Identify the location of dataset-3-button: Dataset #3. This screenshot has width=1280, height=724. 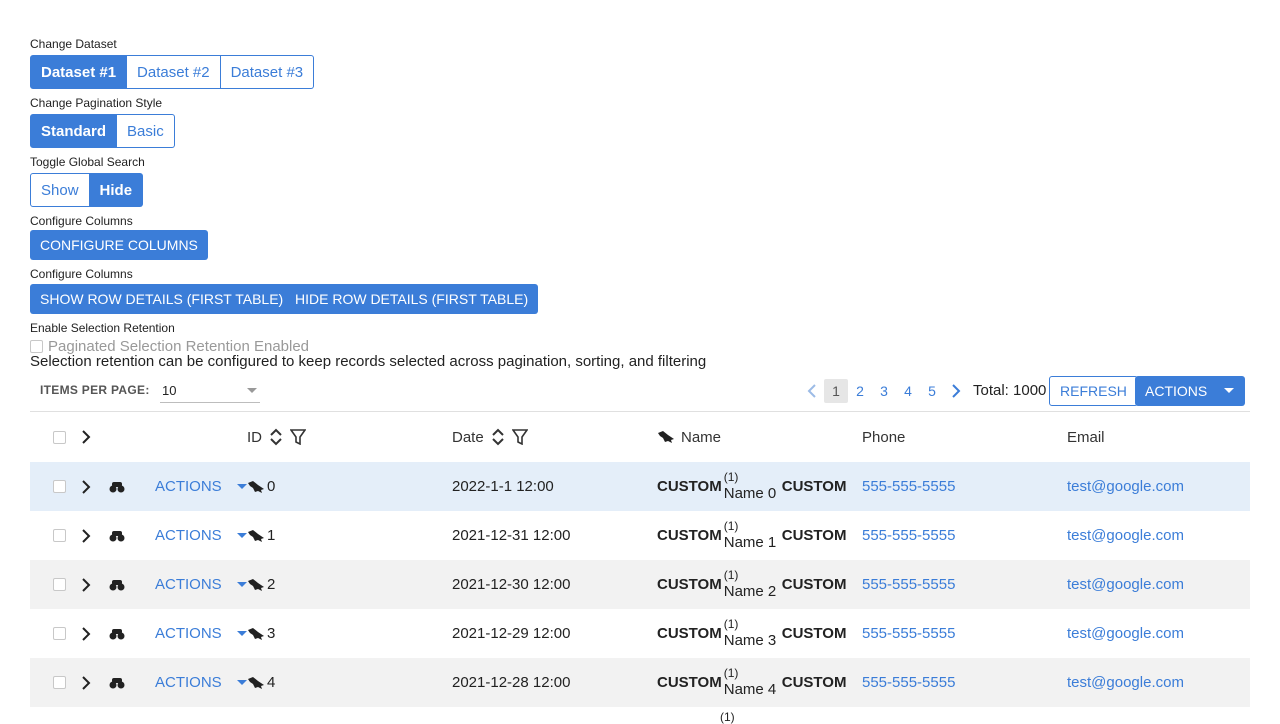
(267, 72).